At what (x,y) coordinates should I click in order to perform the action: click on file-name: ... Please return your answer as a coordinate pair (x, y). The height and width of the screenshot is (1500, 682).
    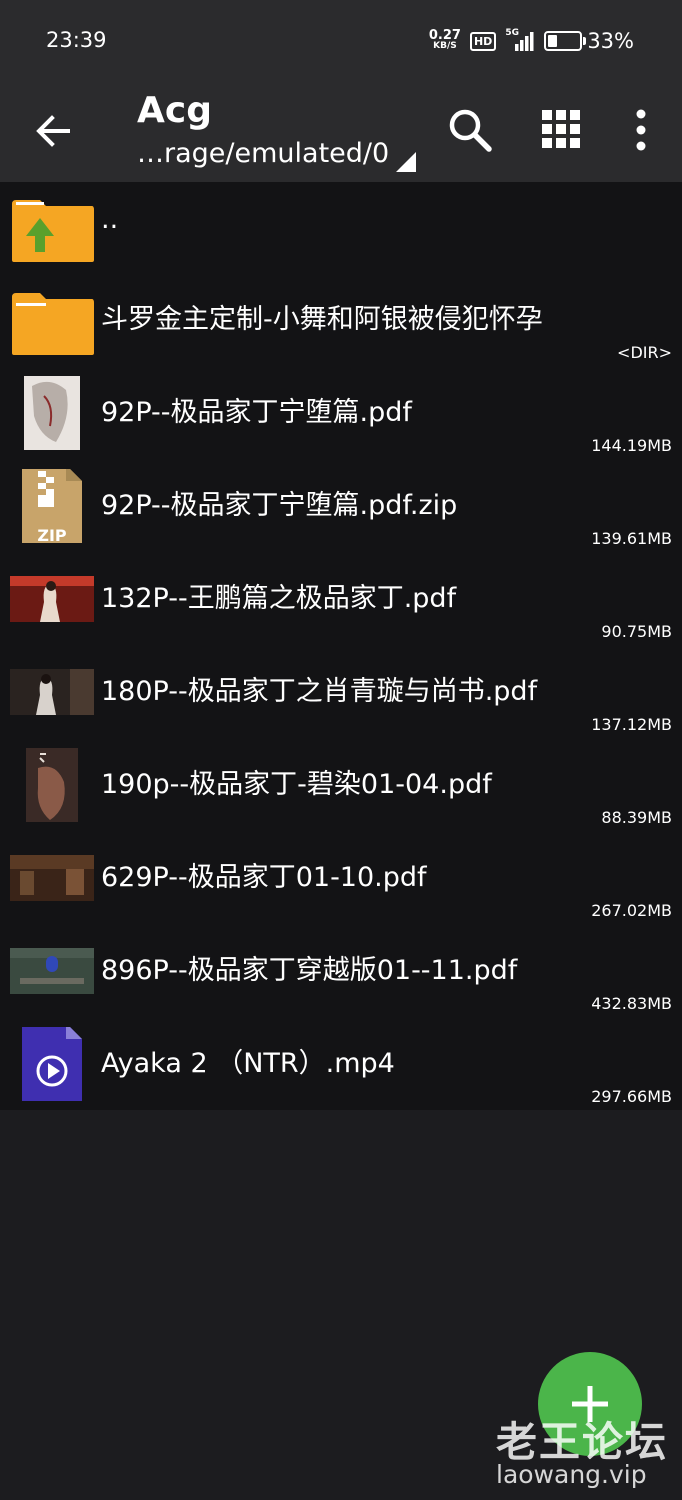
    Looking at the image, I should click on (110, 219).